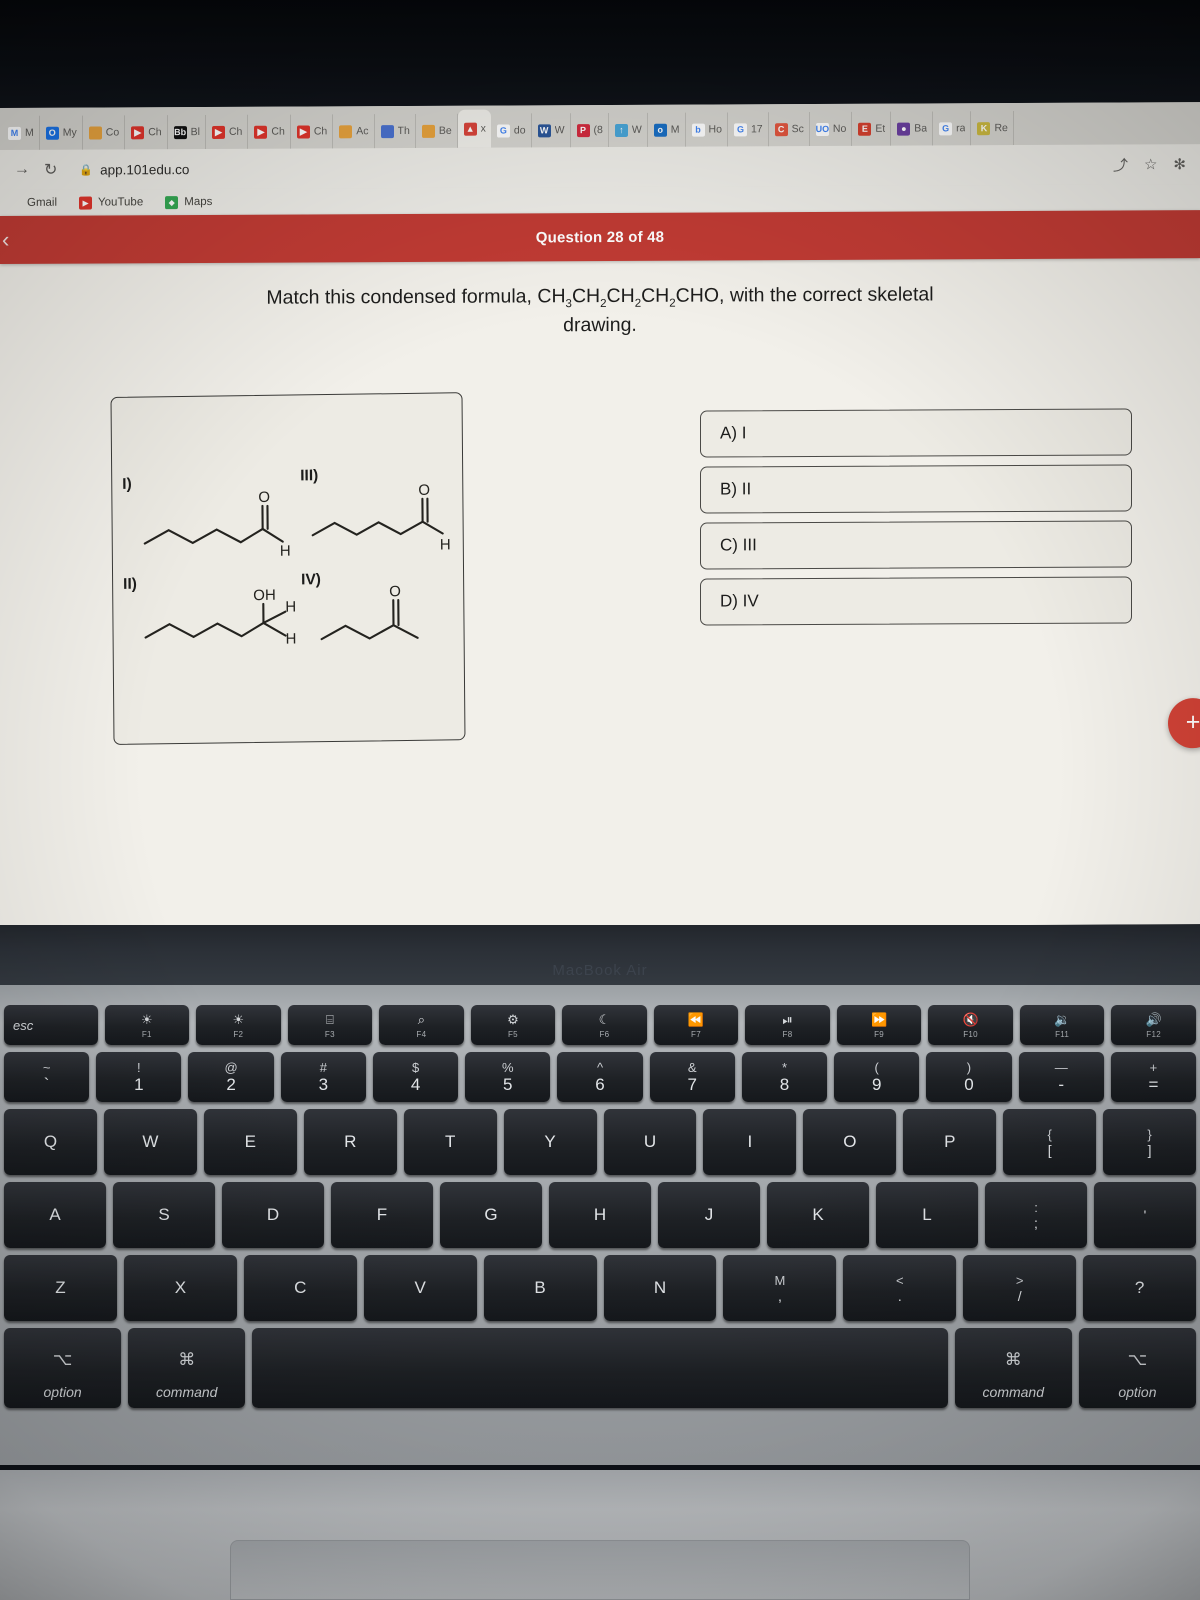  Describe the element at coordinates (585, 167) in the screenshot. I see `address-bar: 🔒 app.101edu.co` at that location.